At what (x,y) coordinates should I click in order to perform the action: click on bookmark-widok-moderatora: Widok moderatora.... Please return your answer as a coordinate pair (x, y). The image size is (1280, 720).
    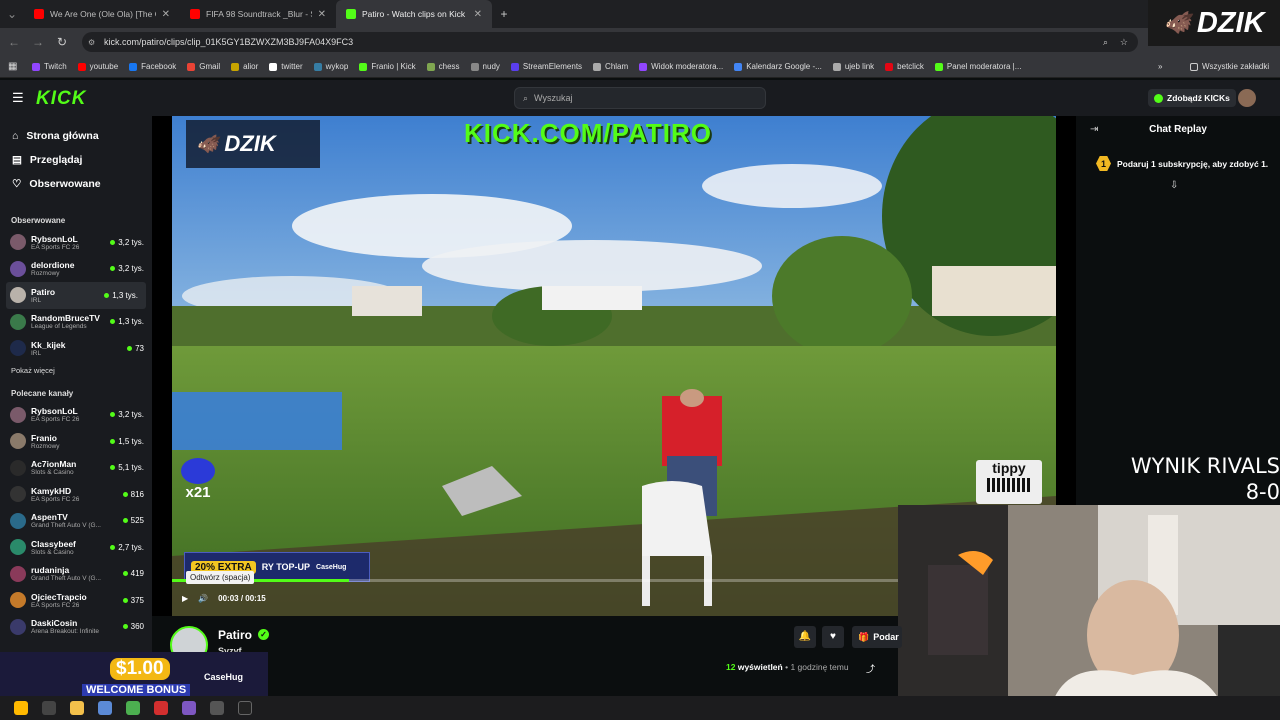
    Looking at the image, I should click on (681, 66).